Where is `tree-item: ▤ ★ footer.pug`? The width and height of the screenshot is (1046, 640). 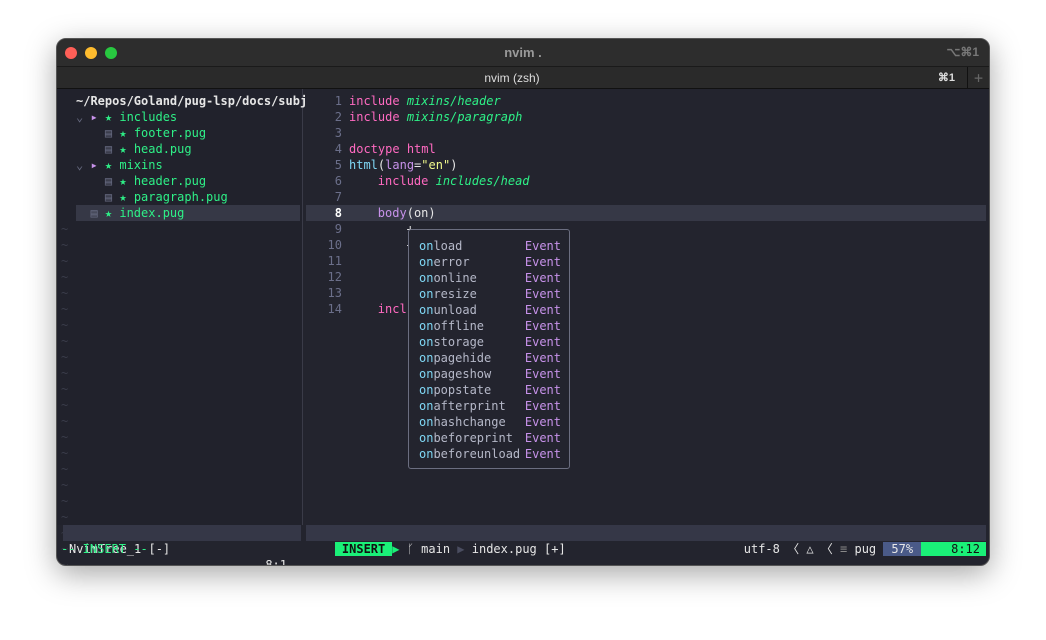
tree-item: ▤ ★ footer.pug is located at coordinates (188, 133).